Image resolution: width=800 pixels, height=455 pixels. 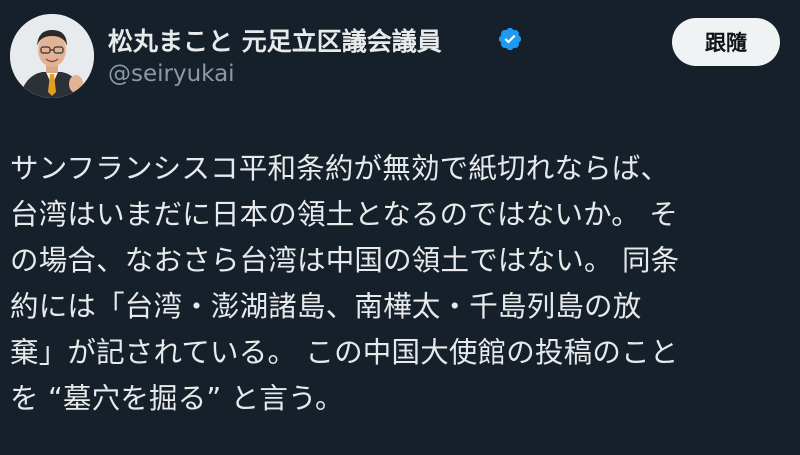 I want to click on follow-button: 跟隨, so click(x=726, y=42).